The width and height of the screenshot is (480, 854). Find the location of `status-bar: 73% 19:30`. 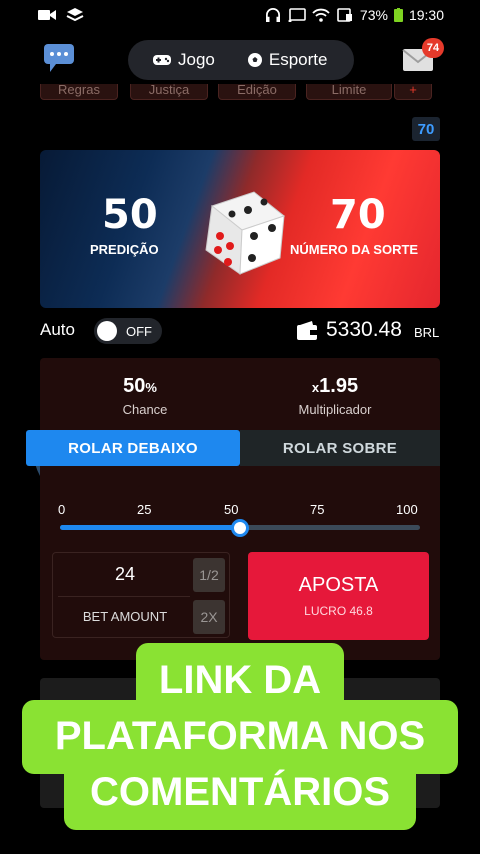

status-bar: 73% 19:30 is located at coordinates (240, 15).